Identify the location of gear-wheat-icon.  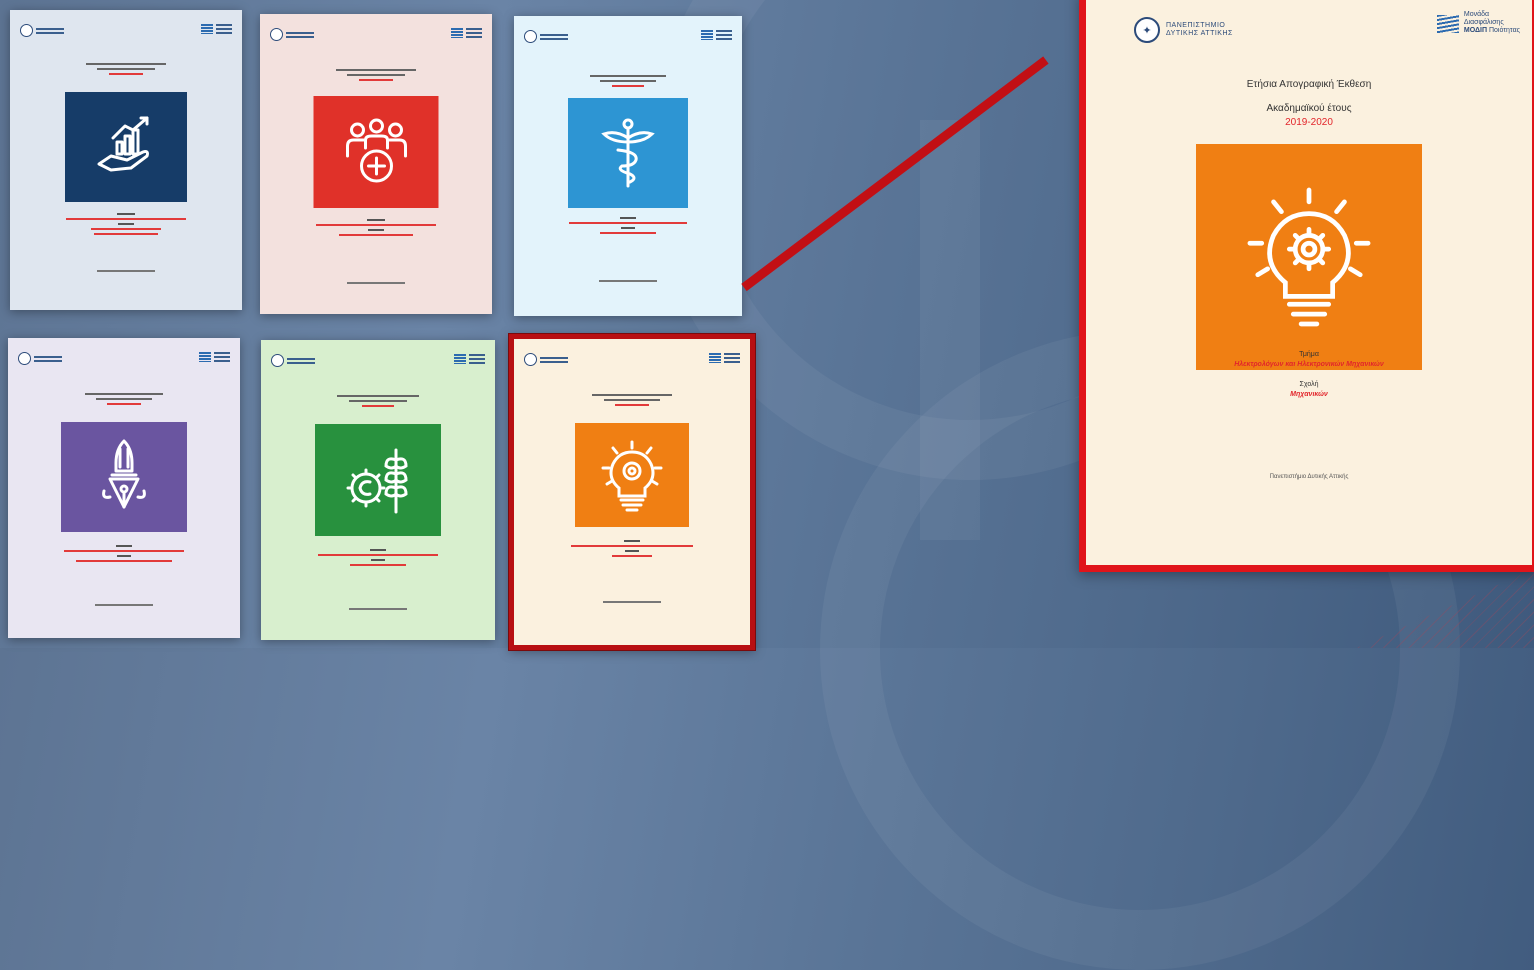
(378, 480).